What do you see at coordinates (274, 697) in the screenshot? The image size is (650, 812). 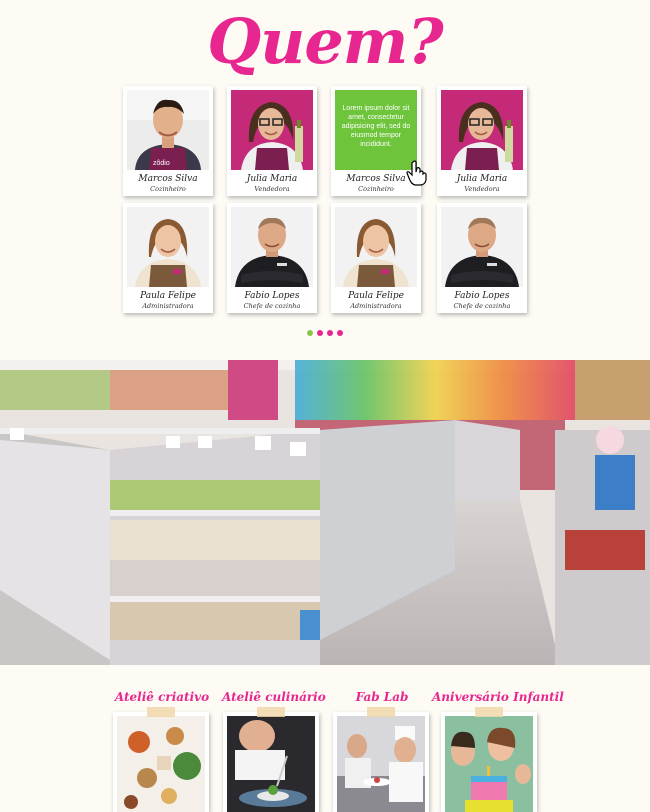 I see `workshop-title: Ateliê culinário` at bounding box center [274, 697].